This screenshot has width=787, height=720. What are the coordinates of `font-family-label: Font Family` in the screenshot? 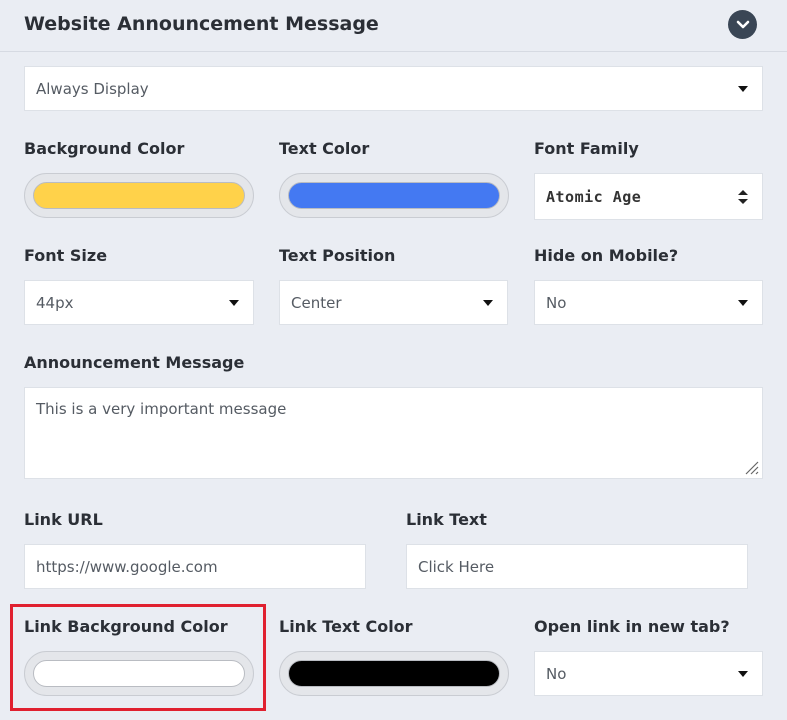 It's located at (586, 148).